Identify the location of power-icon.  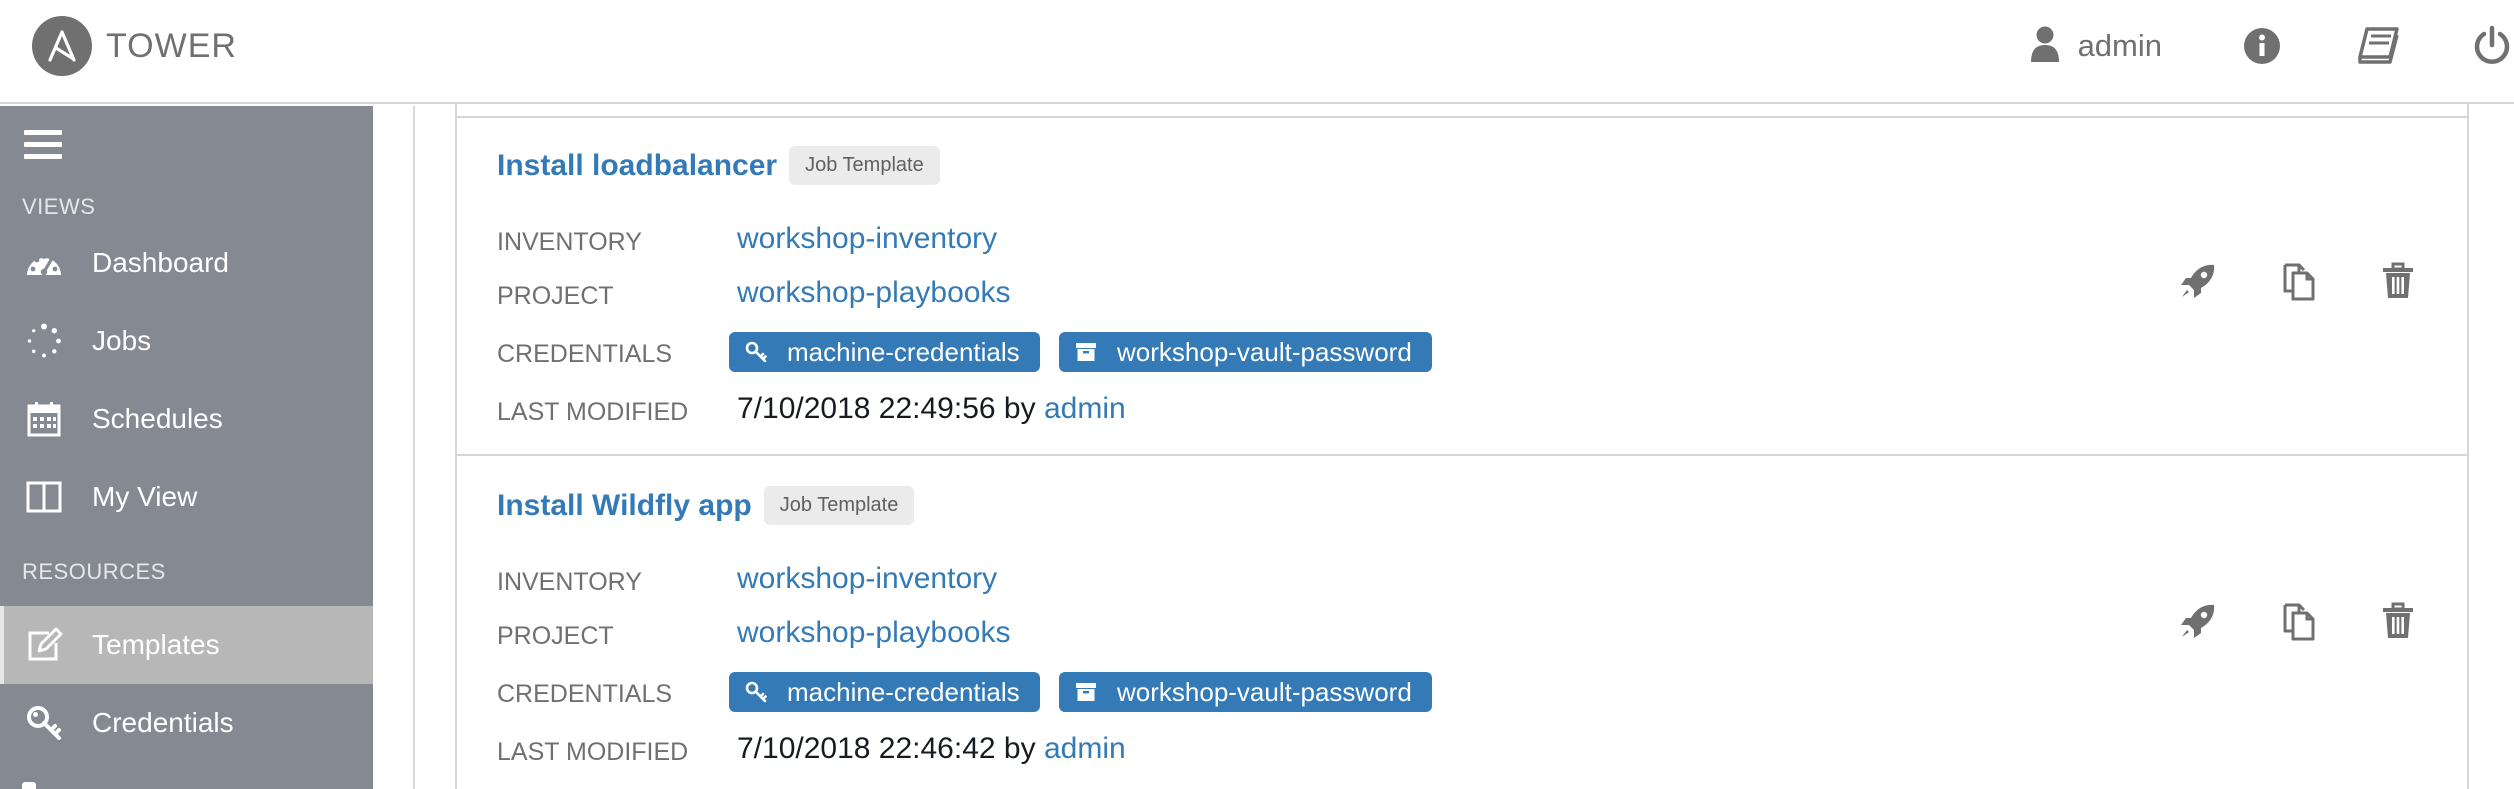
(2492, 46).